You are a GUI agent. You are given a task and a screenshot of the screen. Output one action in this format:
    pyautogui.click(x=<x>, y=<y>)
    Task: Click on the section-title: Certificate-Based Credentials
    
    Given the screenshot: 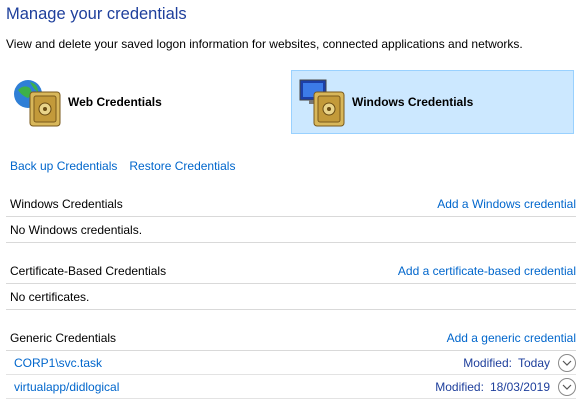 What is the action you would take?
    pyautogui.click(x=88, y=270)
    